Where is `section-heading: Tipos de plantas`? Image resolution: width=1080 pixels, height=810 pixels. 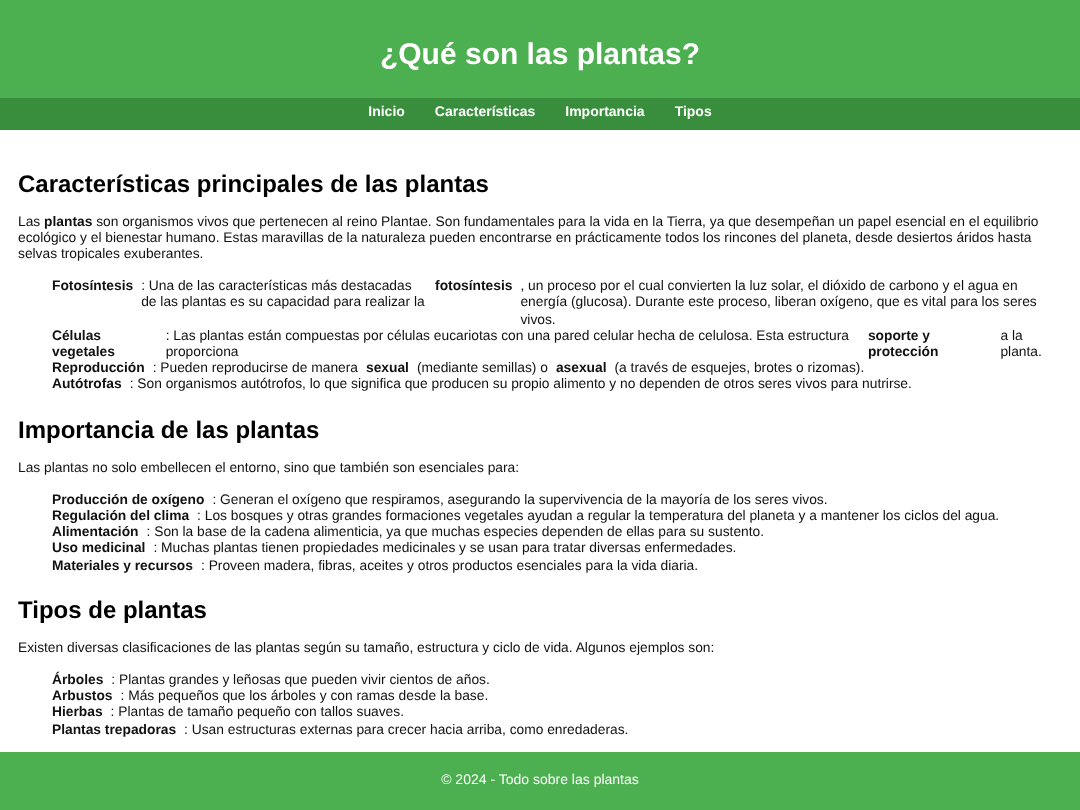
section-heading: Tipos de plantas is located at coordinates (113, 609).